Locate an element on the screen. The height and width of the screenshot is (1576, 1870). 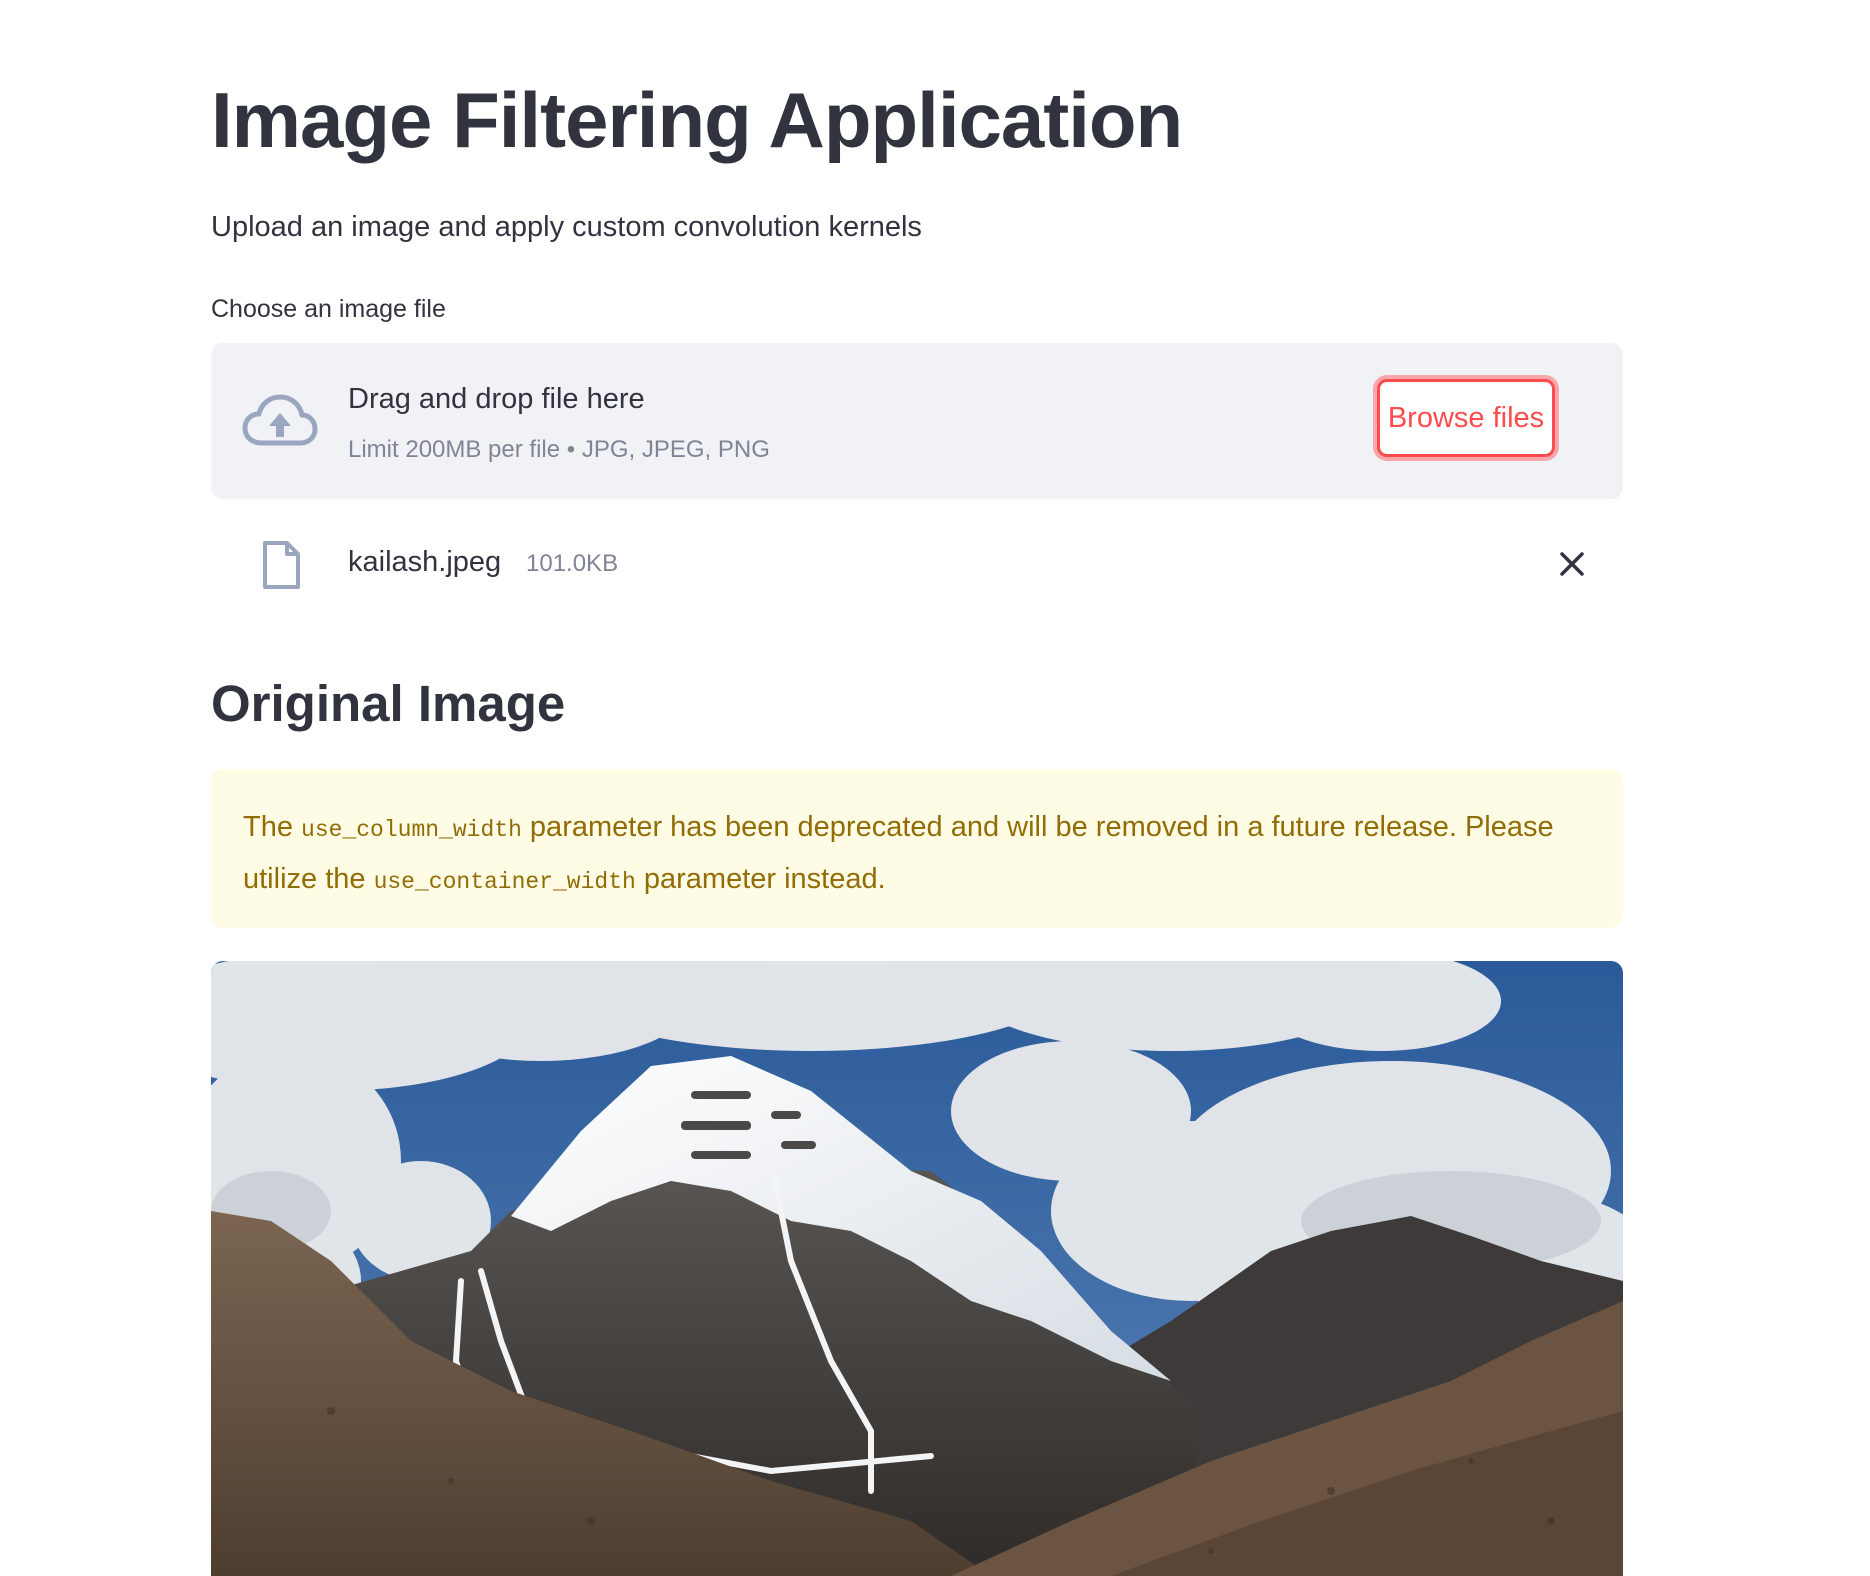
warning-text-part: The is located at coordinates (272, 827).